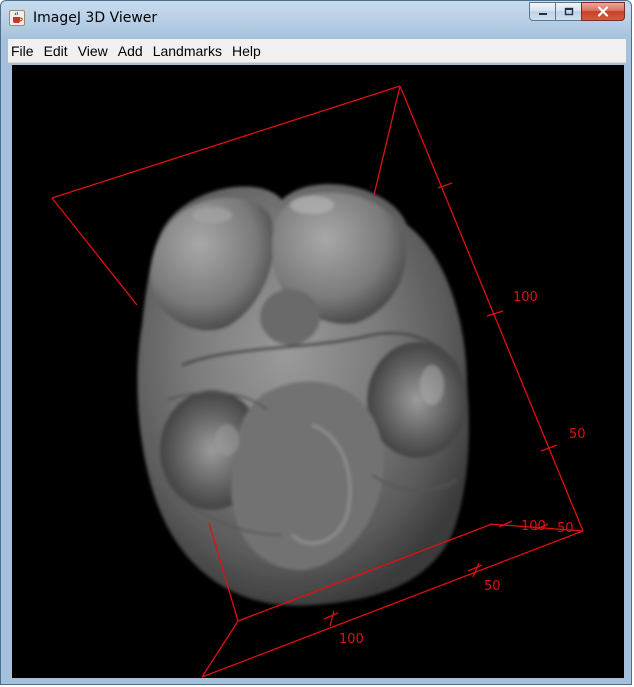  I want to click on maximize-icon, so click(568, 11).